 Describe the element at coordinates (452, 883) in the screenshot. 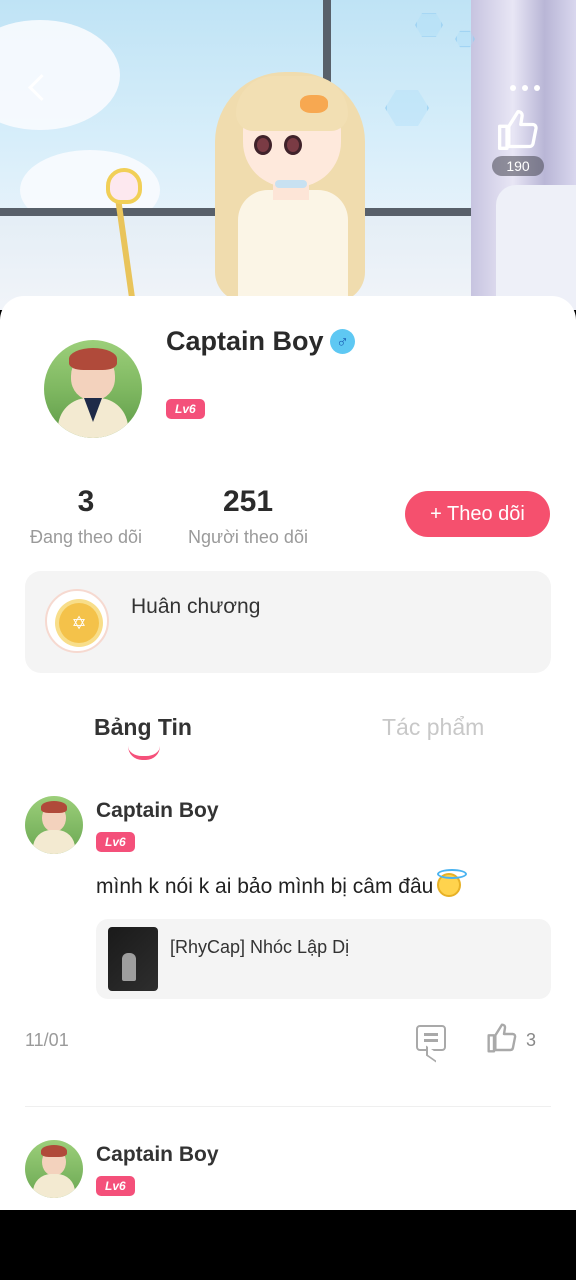

I see `smiling-halo-emoji-icon` at that location.